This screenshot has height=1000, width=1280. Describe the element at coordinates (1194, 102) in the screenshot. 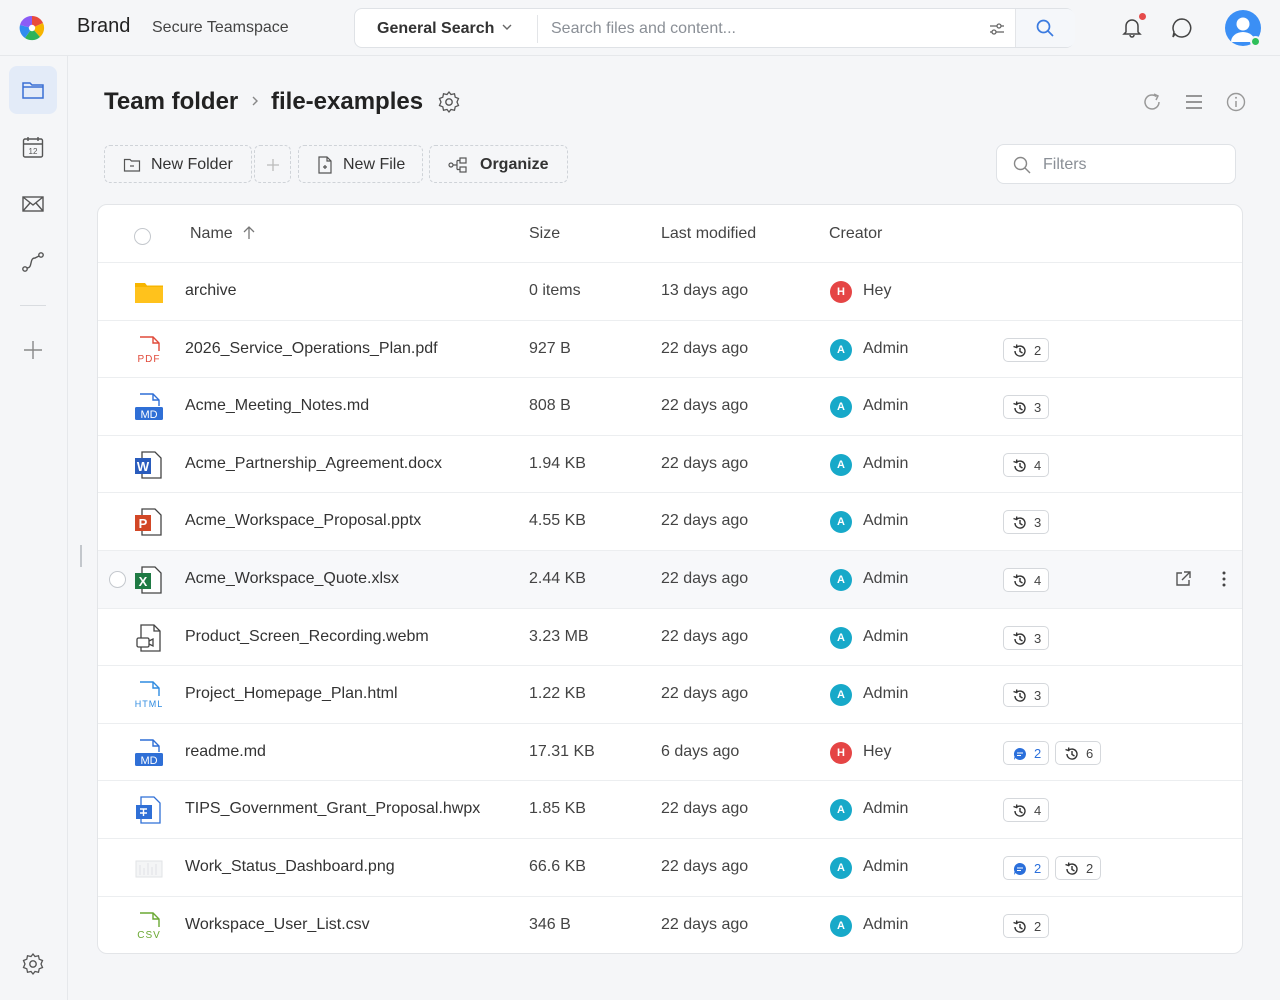

I see `list-view-icon` at that location.